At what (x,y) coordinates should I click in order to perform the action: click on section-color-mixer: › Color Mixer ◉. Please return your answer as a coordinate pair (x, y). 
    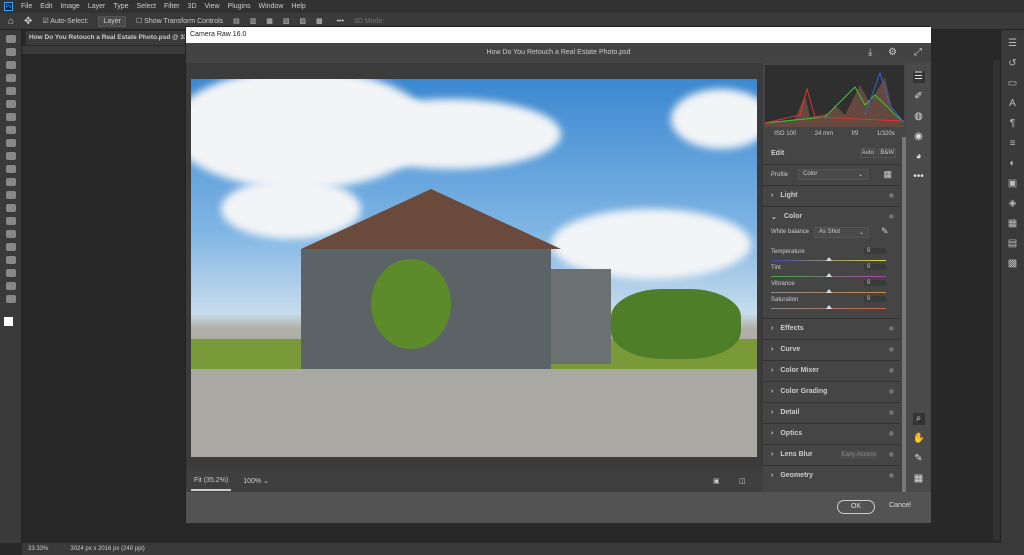
    Looking at the image, I should click on (831, 370).